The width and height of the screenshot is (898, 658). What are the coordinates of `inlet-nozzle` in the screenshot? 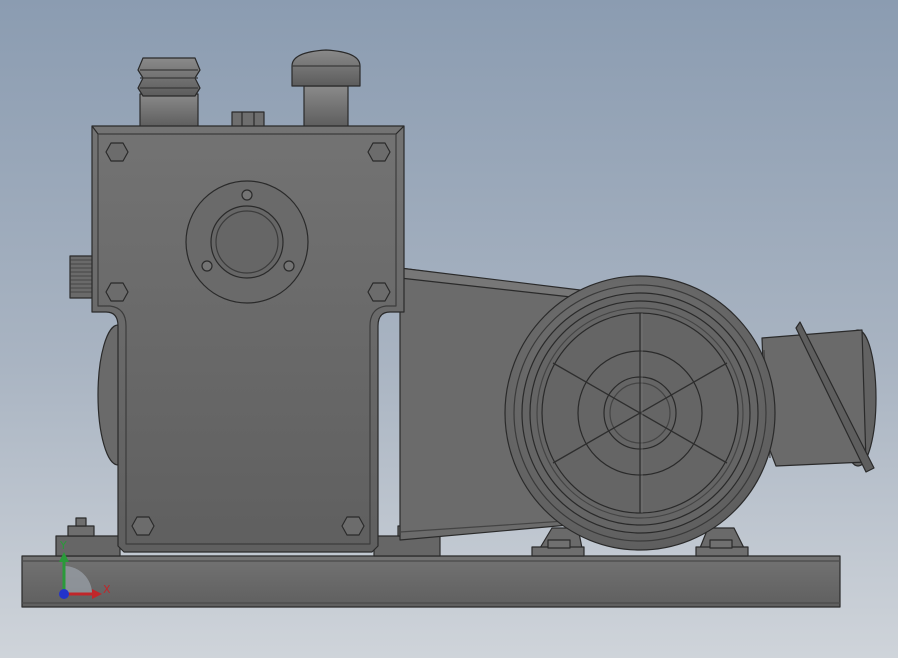 It's located at (169, 93).